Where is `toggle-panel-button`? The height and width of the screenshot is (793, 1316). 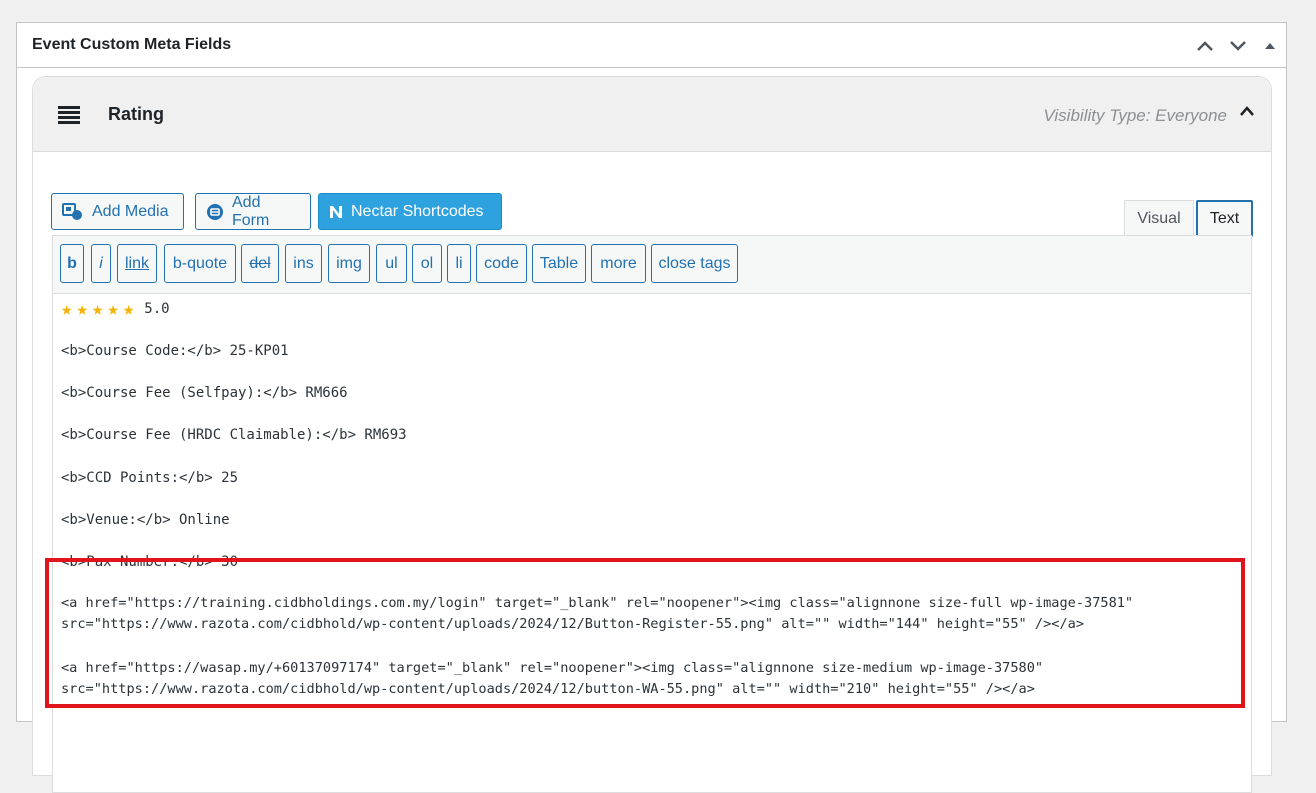
toggle-panel-button is located at coordinates (1270, 46).